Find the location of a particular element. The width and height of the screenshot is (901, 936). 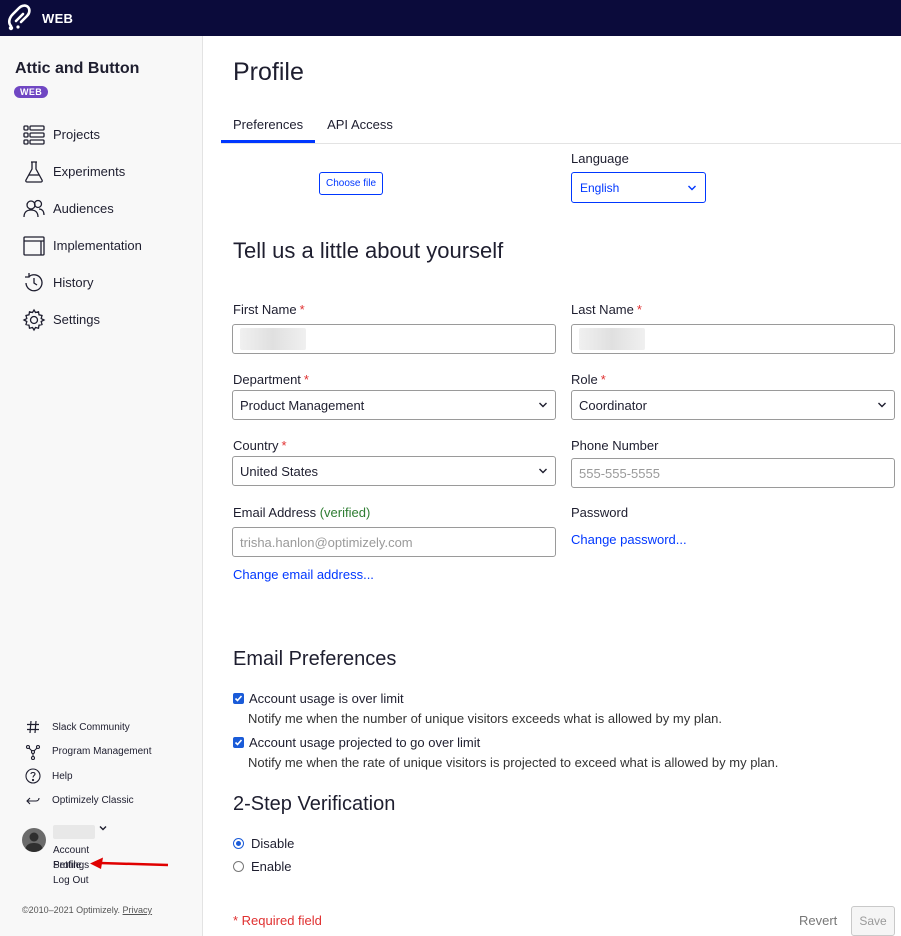

hash-icon is located at coordinates (33, 727).